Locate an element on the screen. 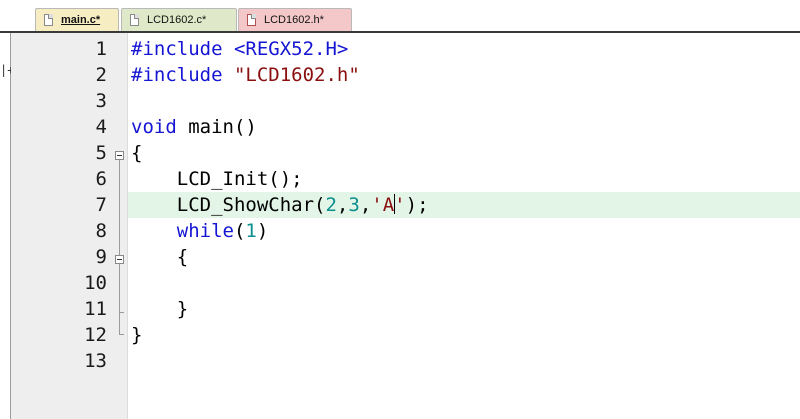 The height and width of the screenshot is (419, 800). code-token: ( is located at coordinates (239, 231).